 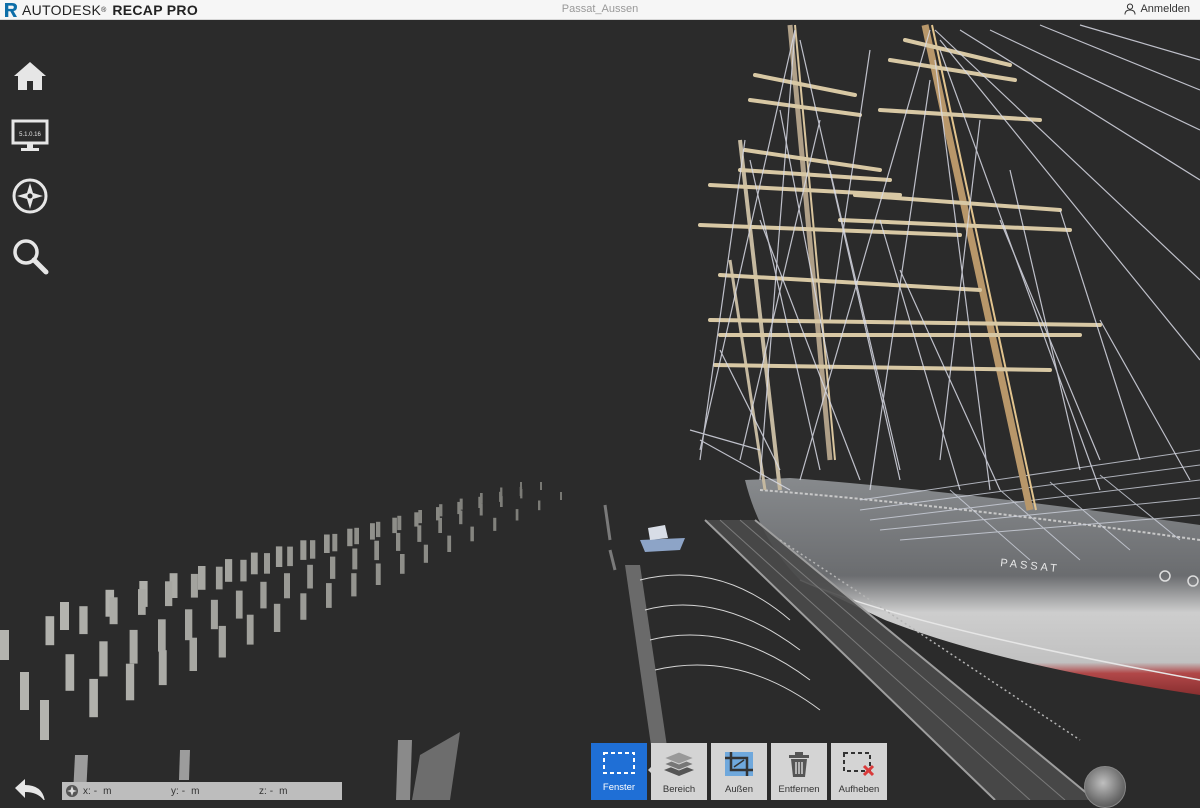 What do you see at coordinates (619, 771) in the screenshot?
I see `window-select-button: Fenster` at bounding box center [619, 771].